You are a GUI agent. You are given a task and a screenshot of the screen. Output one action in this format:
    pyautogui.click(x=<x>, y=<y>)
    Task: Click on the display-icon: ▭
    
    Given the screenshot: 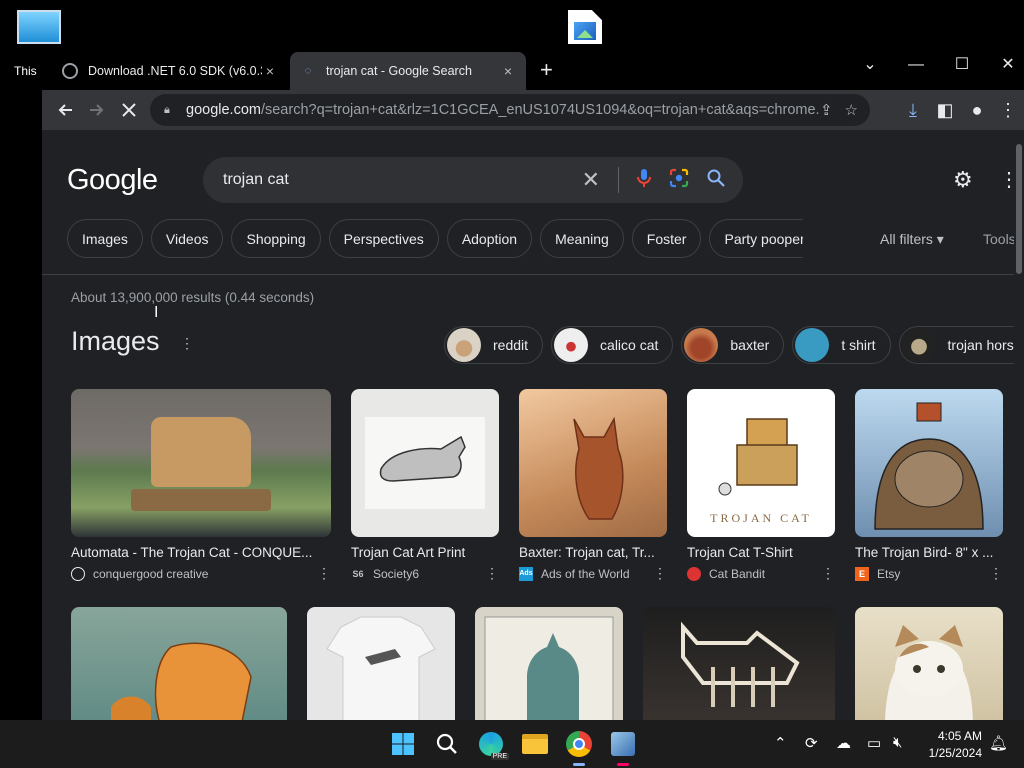 What is the action you would take?
    pyautogui.click(x=874, y=743)
    